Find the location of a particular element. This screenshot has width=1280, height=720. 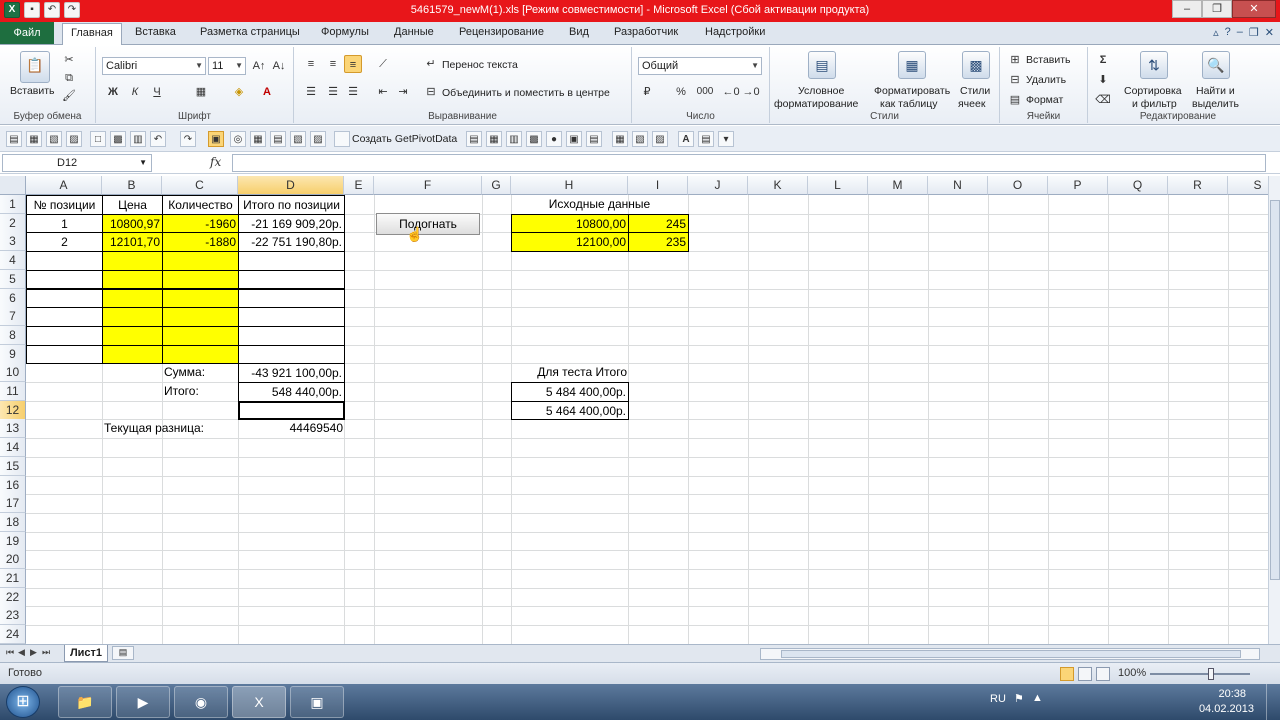

lock-icon: ▣ is located at coordinates (216, 139).